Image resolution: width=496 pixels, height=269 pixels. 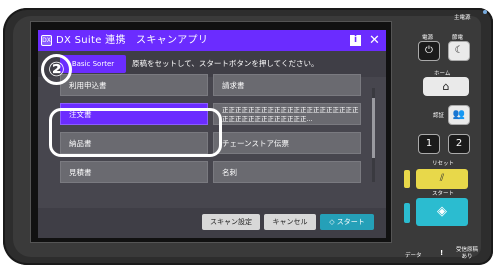 What do you see at coordinates (56, 69) in the screenshot?
I see `step-number-badge: ②` at bounding box center [56, 69].